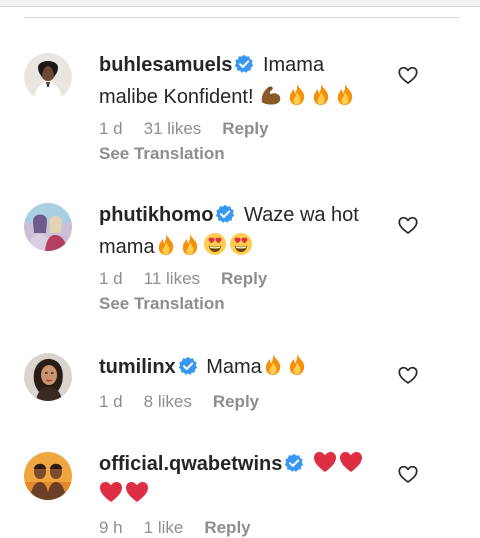 Image resolution: width=480 pixels, height=538 pixels. What do you see at coordinates (242, 17) in the screenshot?
I see `divider` at bounding box center [242, 17].